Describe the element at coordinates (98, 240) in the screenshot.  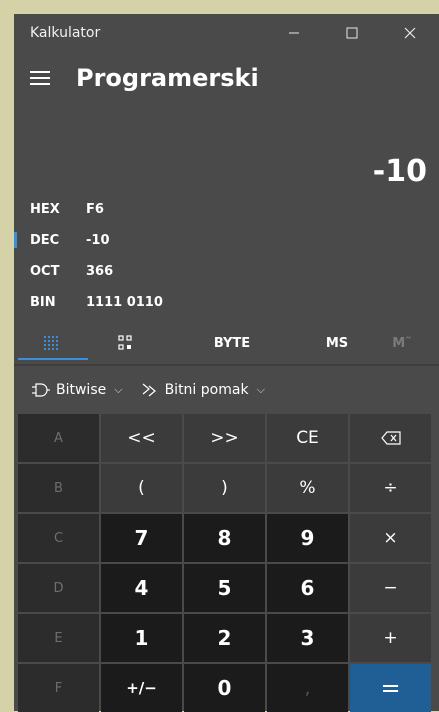
I see `base-value: -10` at that location.